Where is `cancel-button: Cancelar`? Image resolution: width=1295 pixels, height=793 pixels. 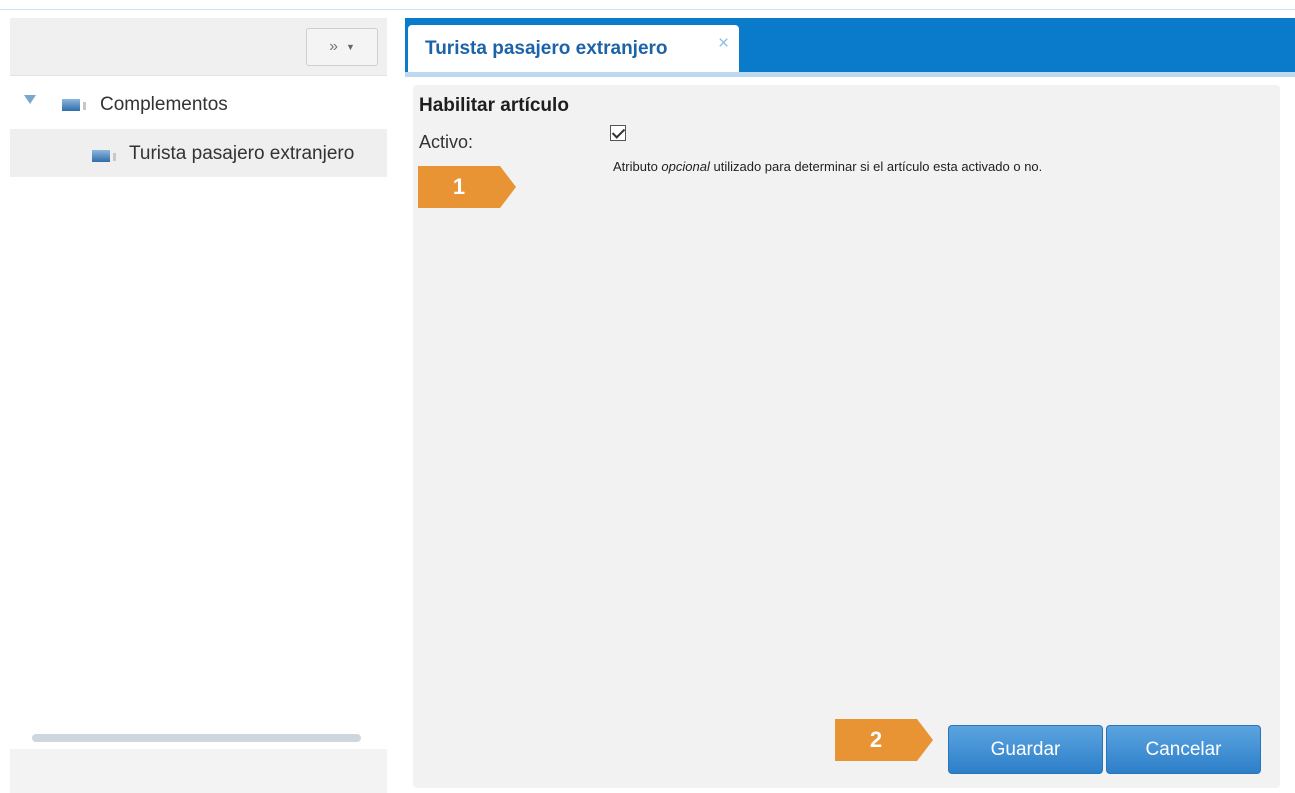
cancel-button: Cancelar is located at coordinates (1183, 749).